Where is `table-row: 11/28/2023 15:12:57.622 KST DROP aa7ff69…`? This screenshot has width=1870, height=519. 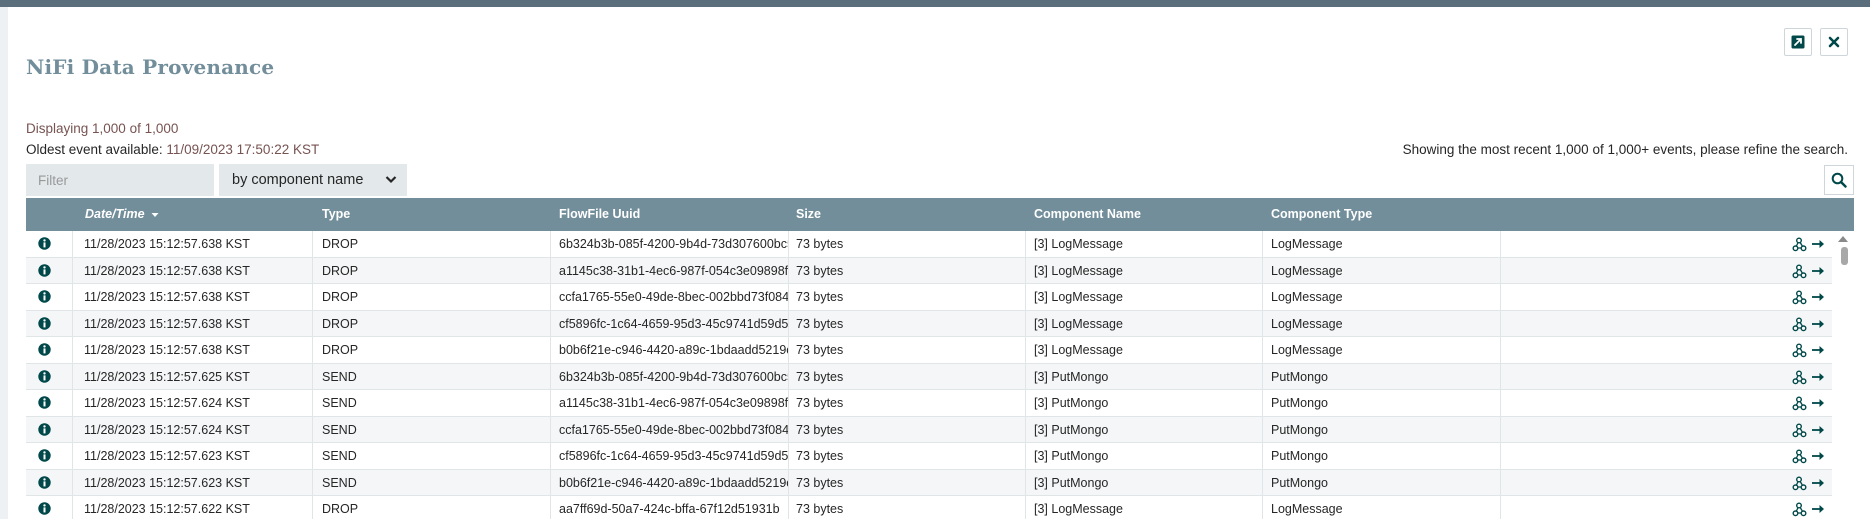
table-row: 11/28/2023 15:12:57.622 KST DROP aa7ff69… is located at coordinates (929, 507).